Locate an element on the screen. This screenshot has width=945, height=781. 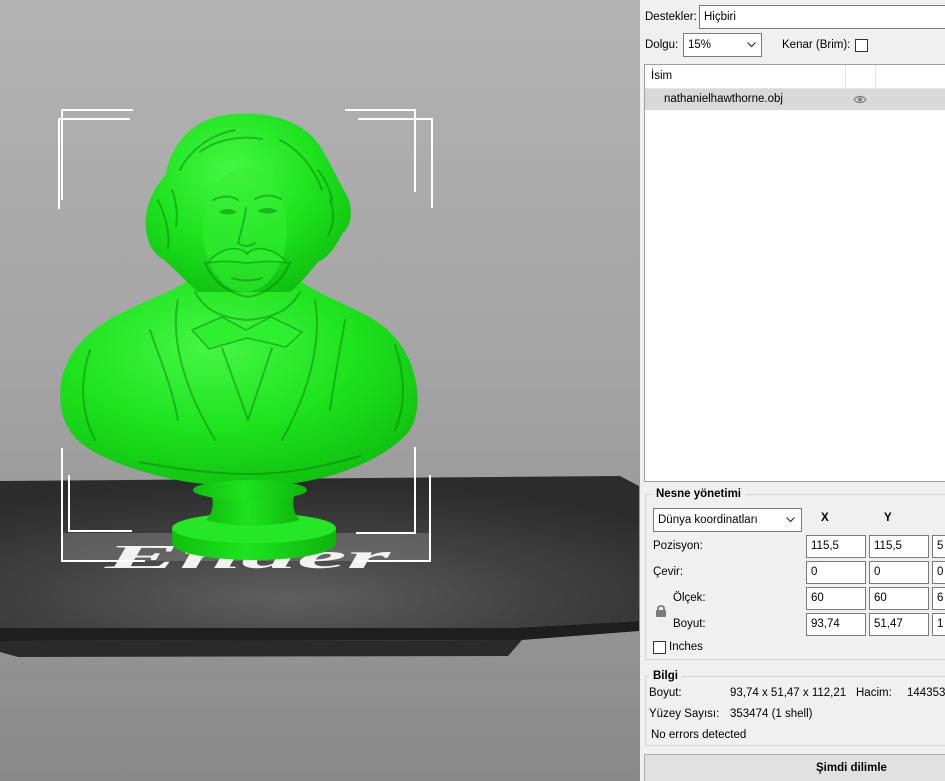
rotation-label: Çevir: is located at coordinates (668, 572).